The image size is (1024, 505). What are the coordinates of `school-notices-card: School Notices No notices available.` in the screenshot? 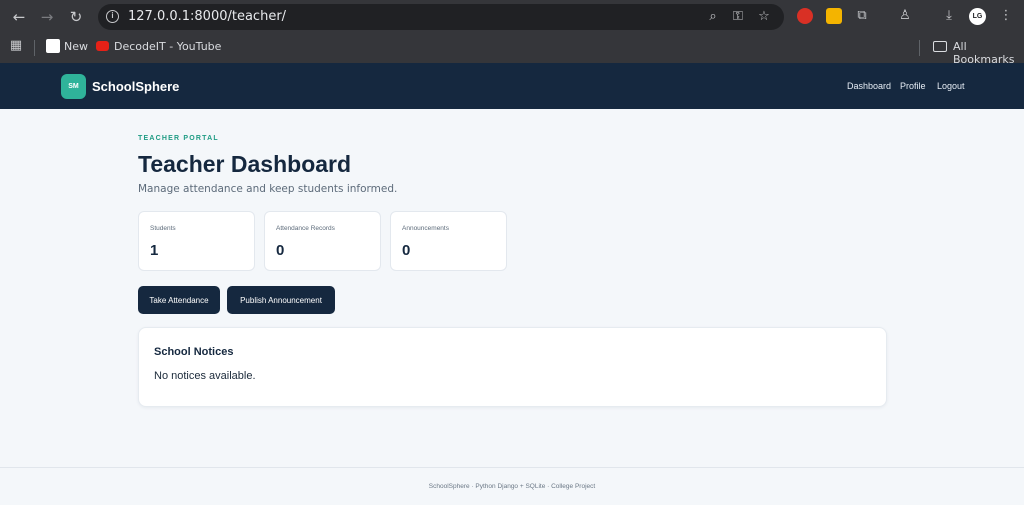 It's located at (512, 367).